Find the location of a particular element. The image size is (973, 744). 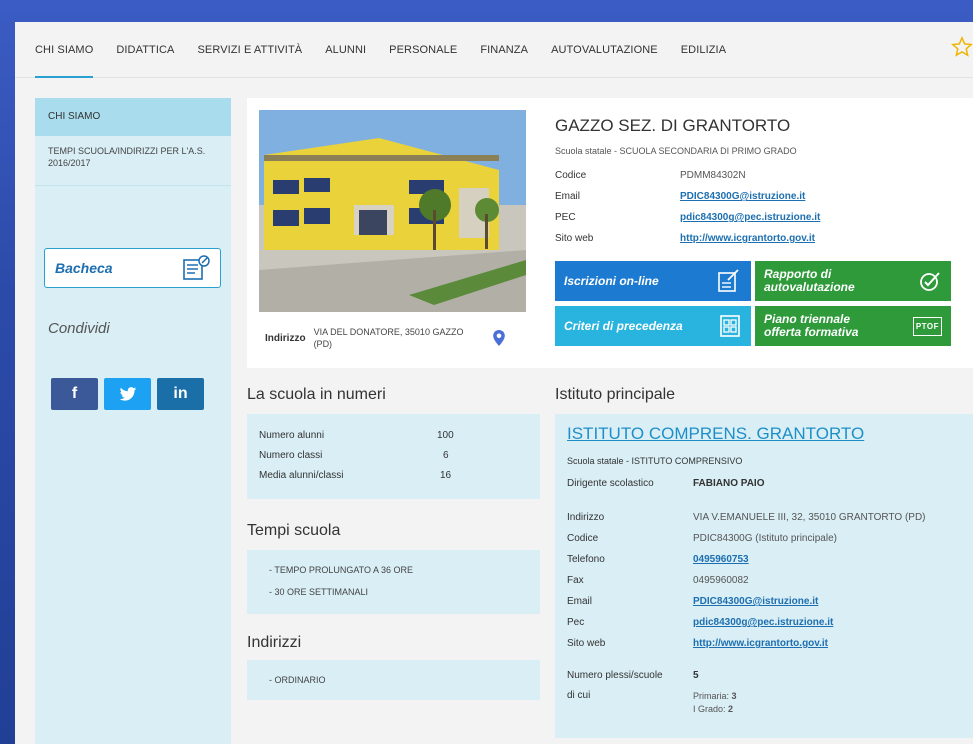

principale-name-link: ISTITUTO COMPRENS. GRANTORTO is located at coordinates (715, 434).